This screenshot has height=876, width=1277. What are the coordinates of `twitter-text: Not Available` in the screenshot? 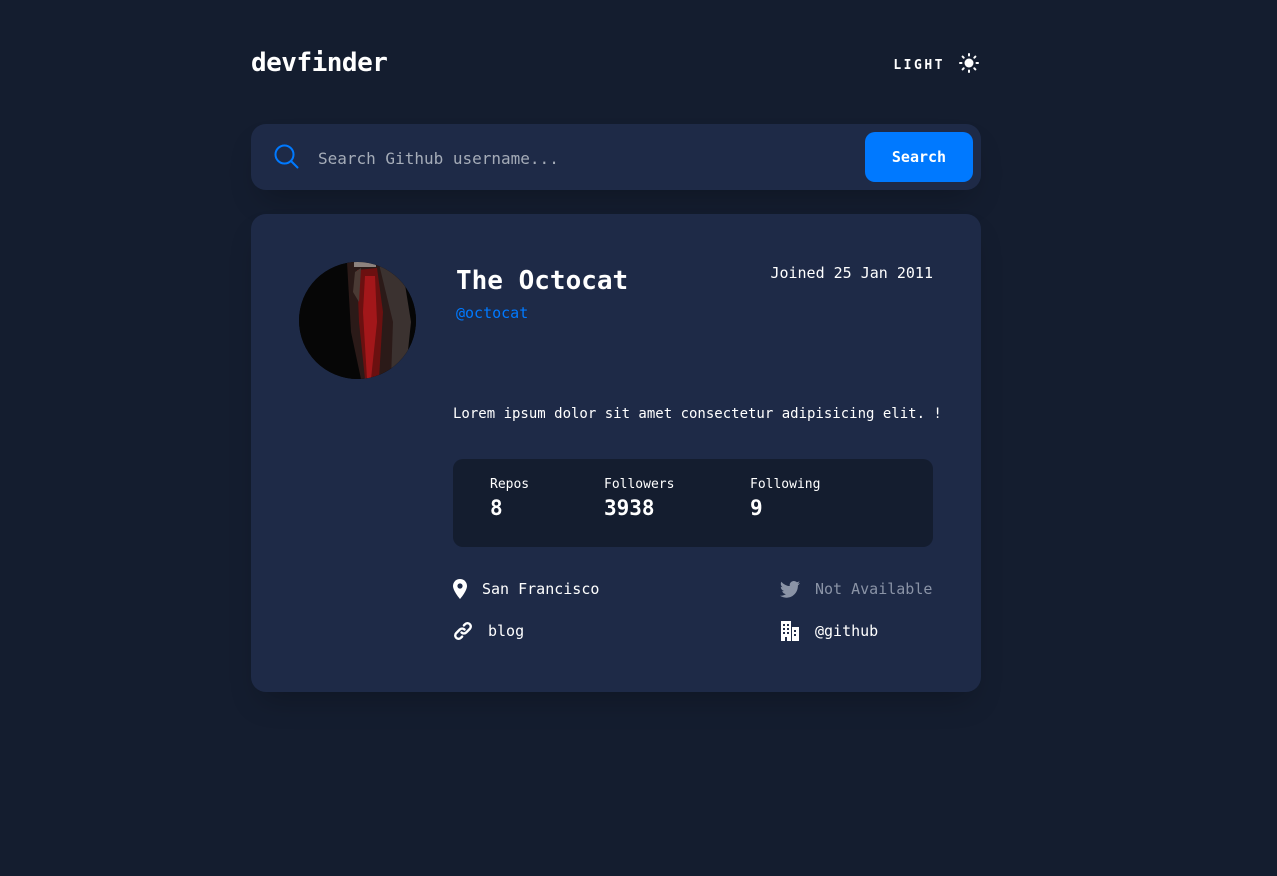 It's located at (874, 589).